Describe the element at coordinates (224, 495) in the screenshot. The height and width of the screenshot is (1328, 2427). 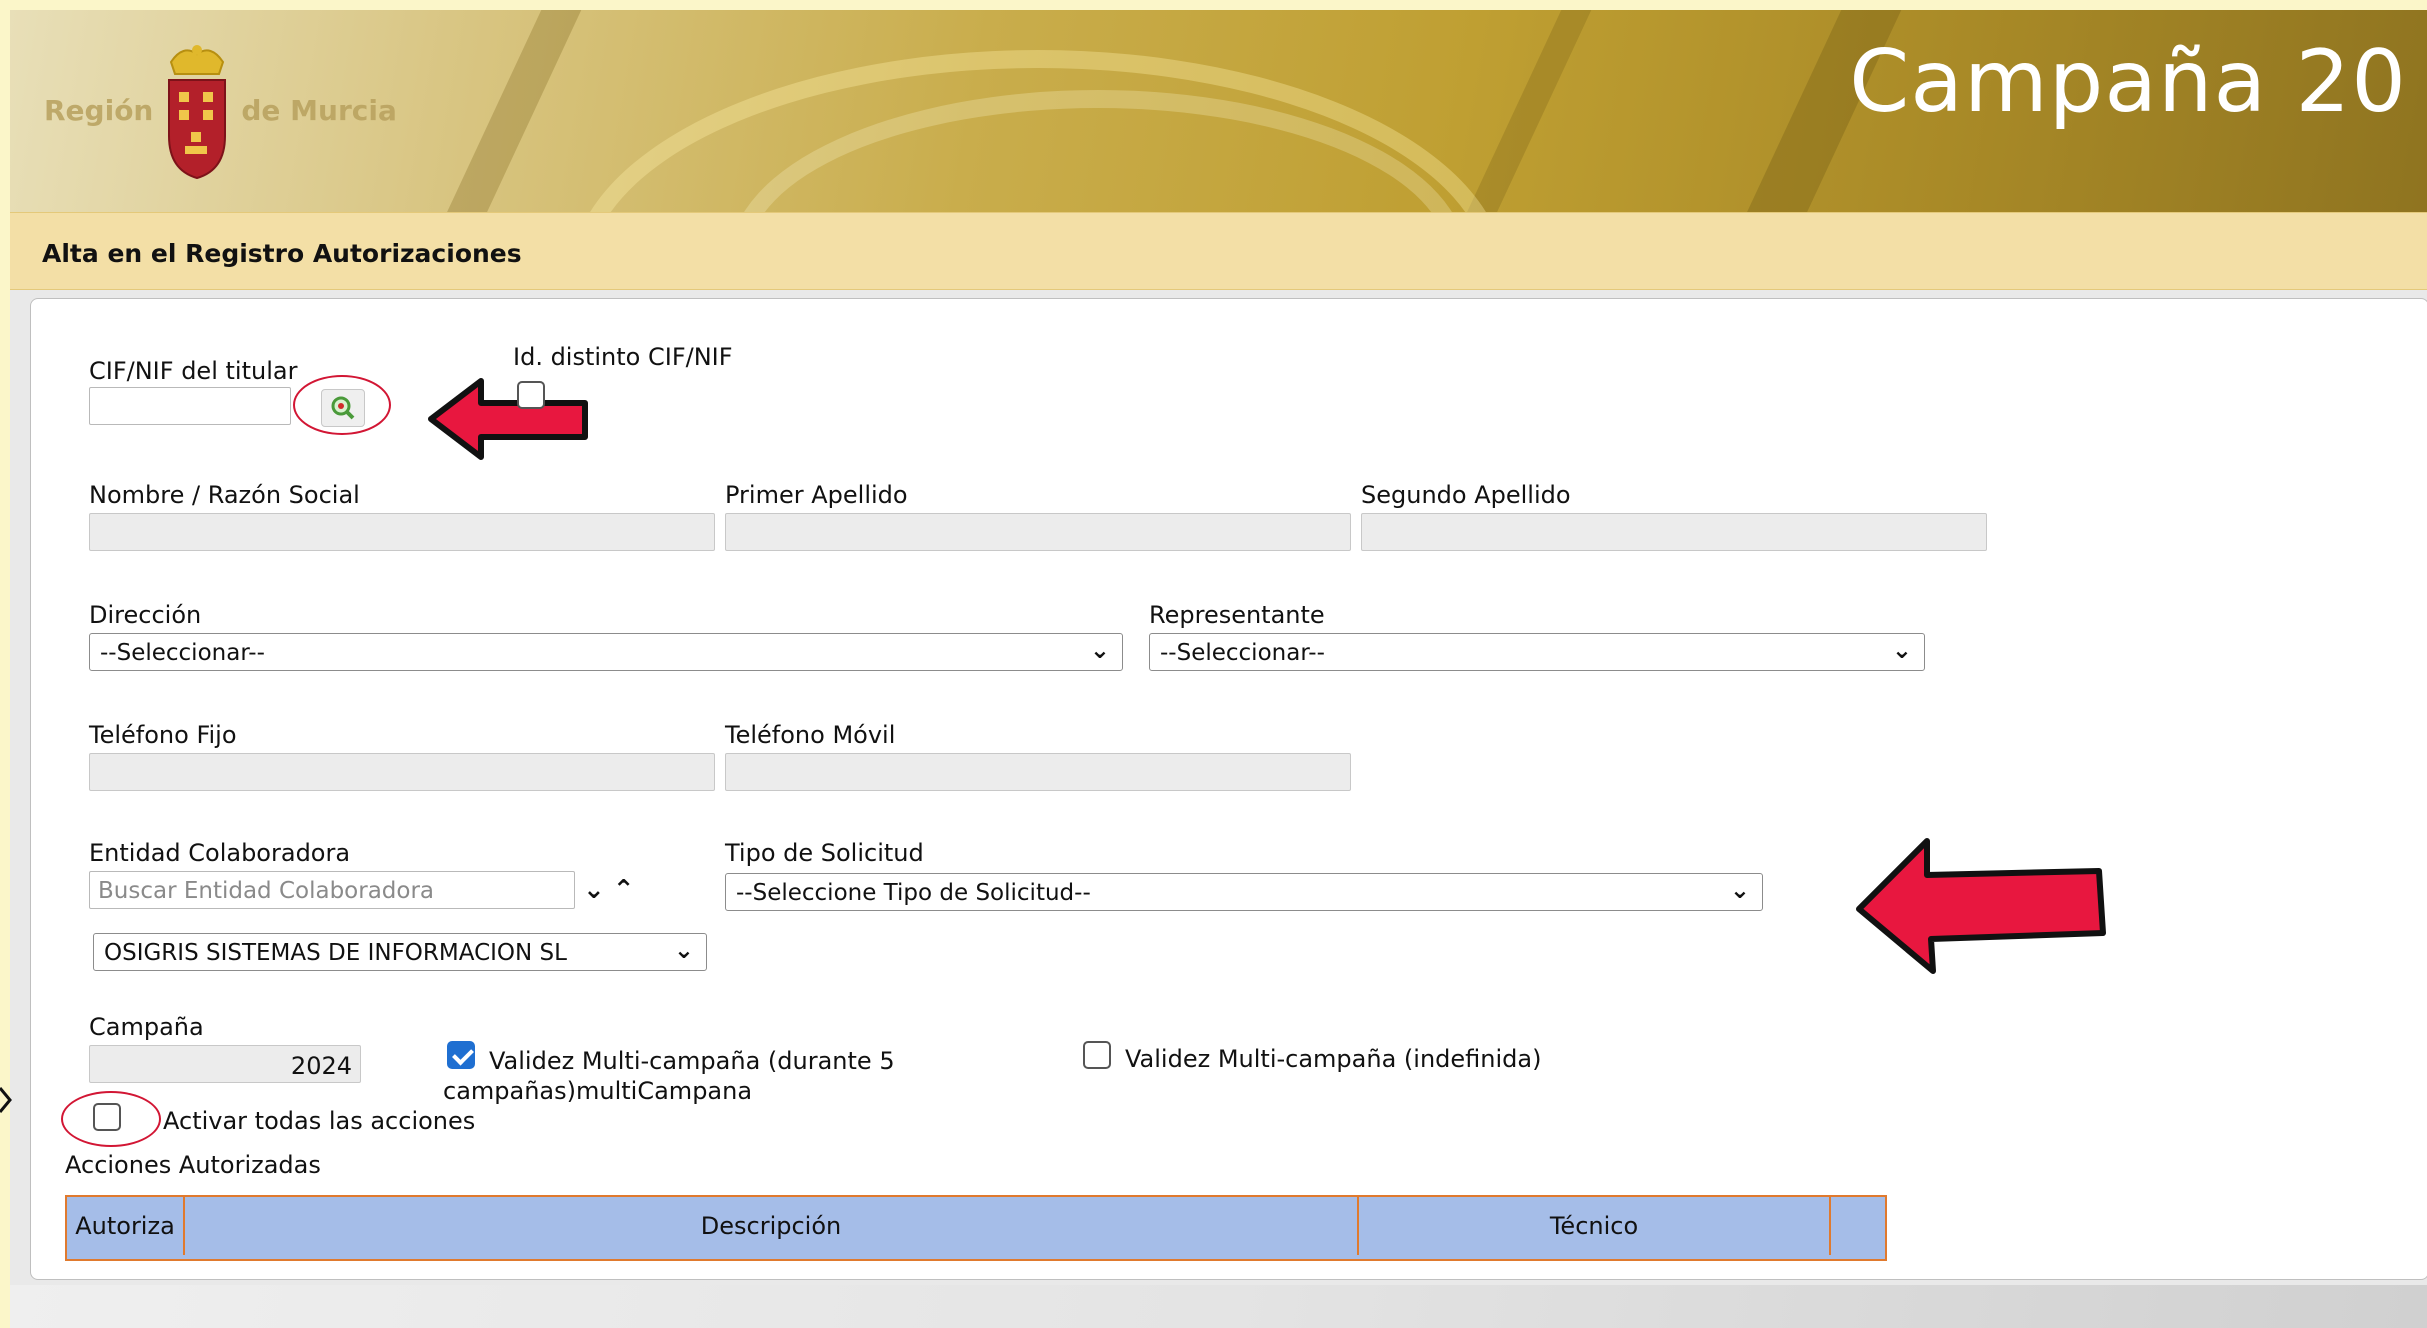
I see `nombre-label: Nombre / Razón Social` at that location.